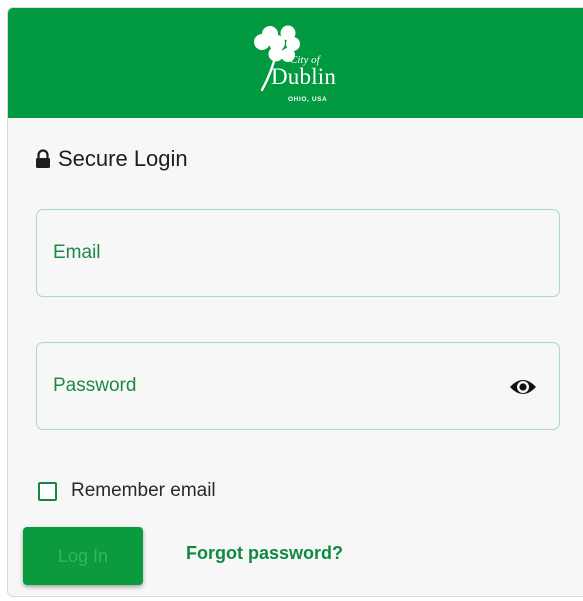 The image size is (583, 601). I want to click on remember-email-label: Remember email, so click(143, 491).